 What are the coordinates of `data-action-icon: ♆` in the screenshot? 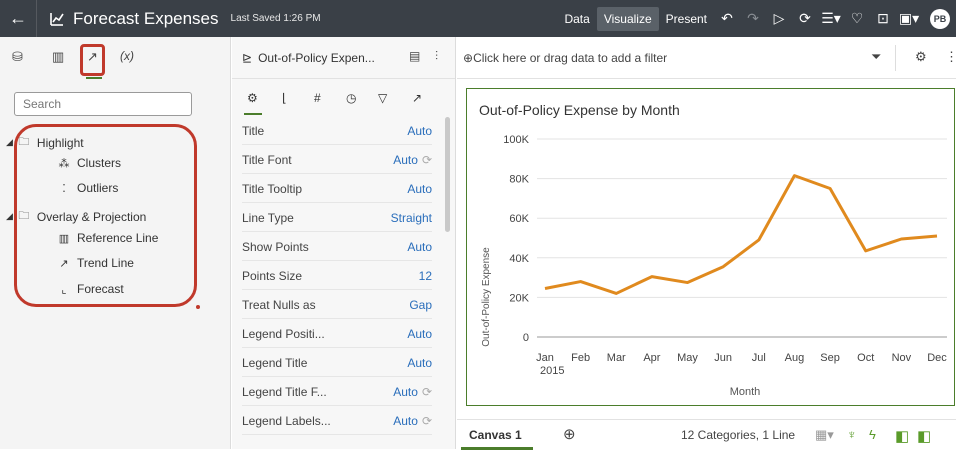 It's located at (852, 434).